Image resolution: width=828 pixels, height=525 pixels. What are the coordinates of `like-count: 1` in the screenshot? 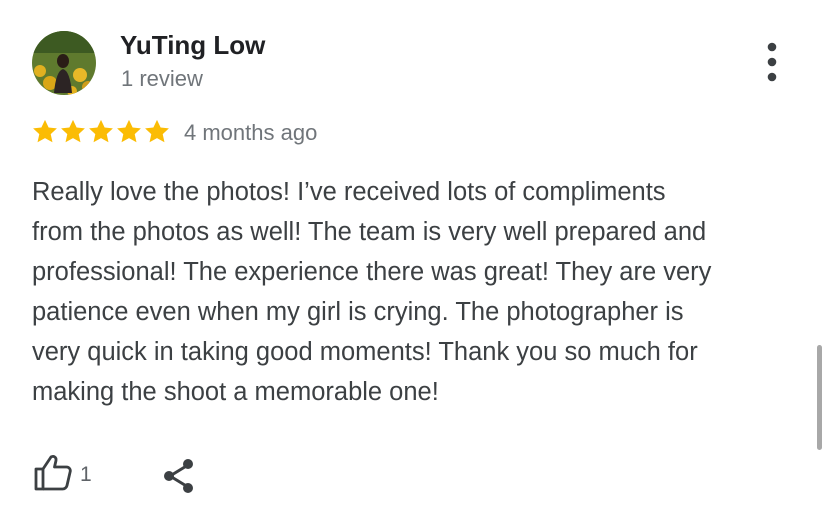 It's located at (86, 474).